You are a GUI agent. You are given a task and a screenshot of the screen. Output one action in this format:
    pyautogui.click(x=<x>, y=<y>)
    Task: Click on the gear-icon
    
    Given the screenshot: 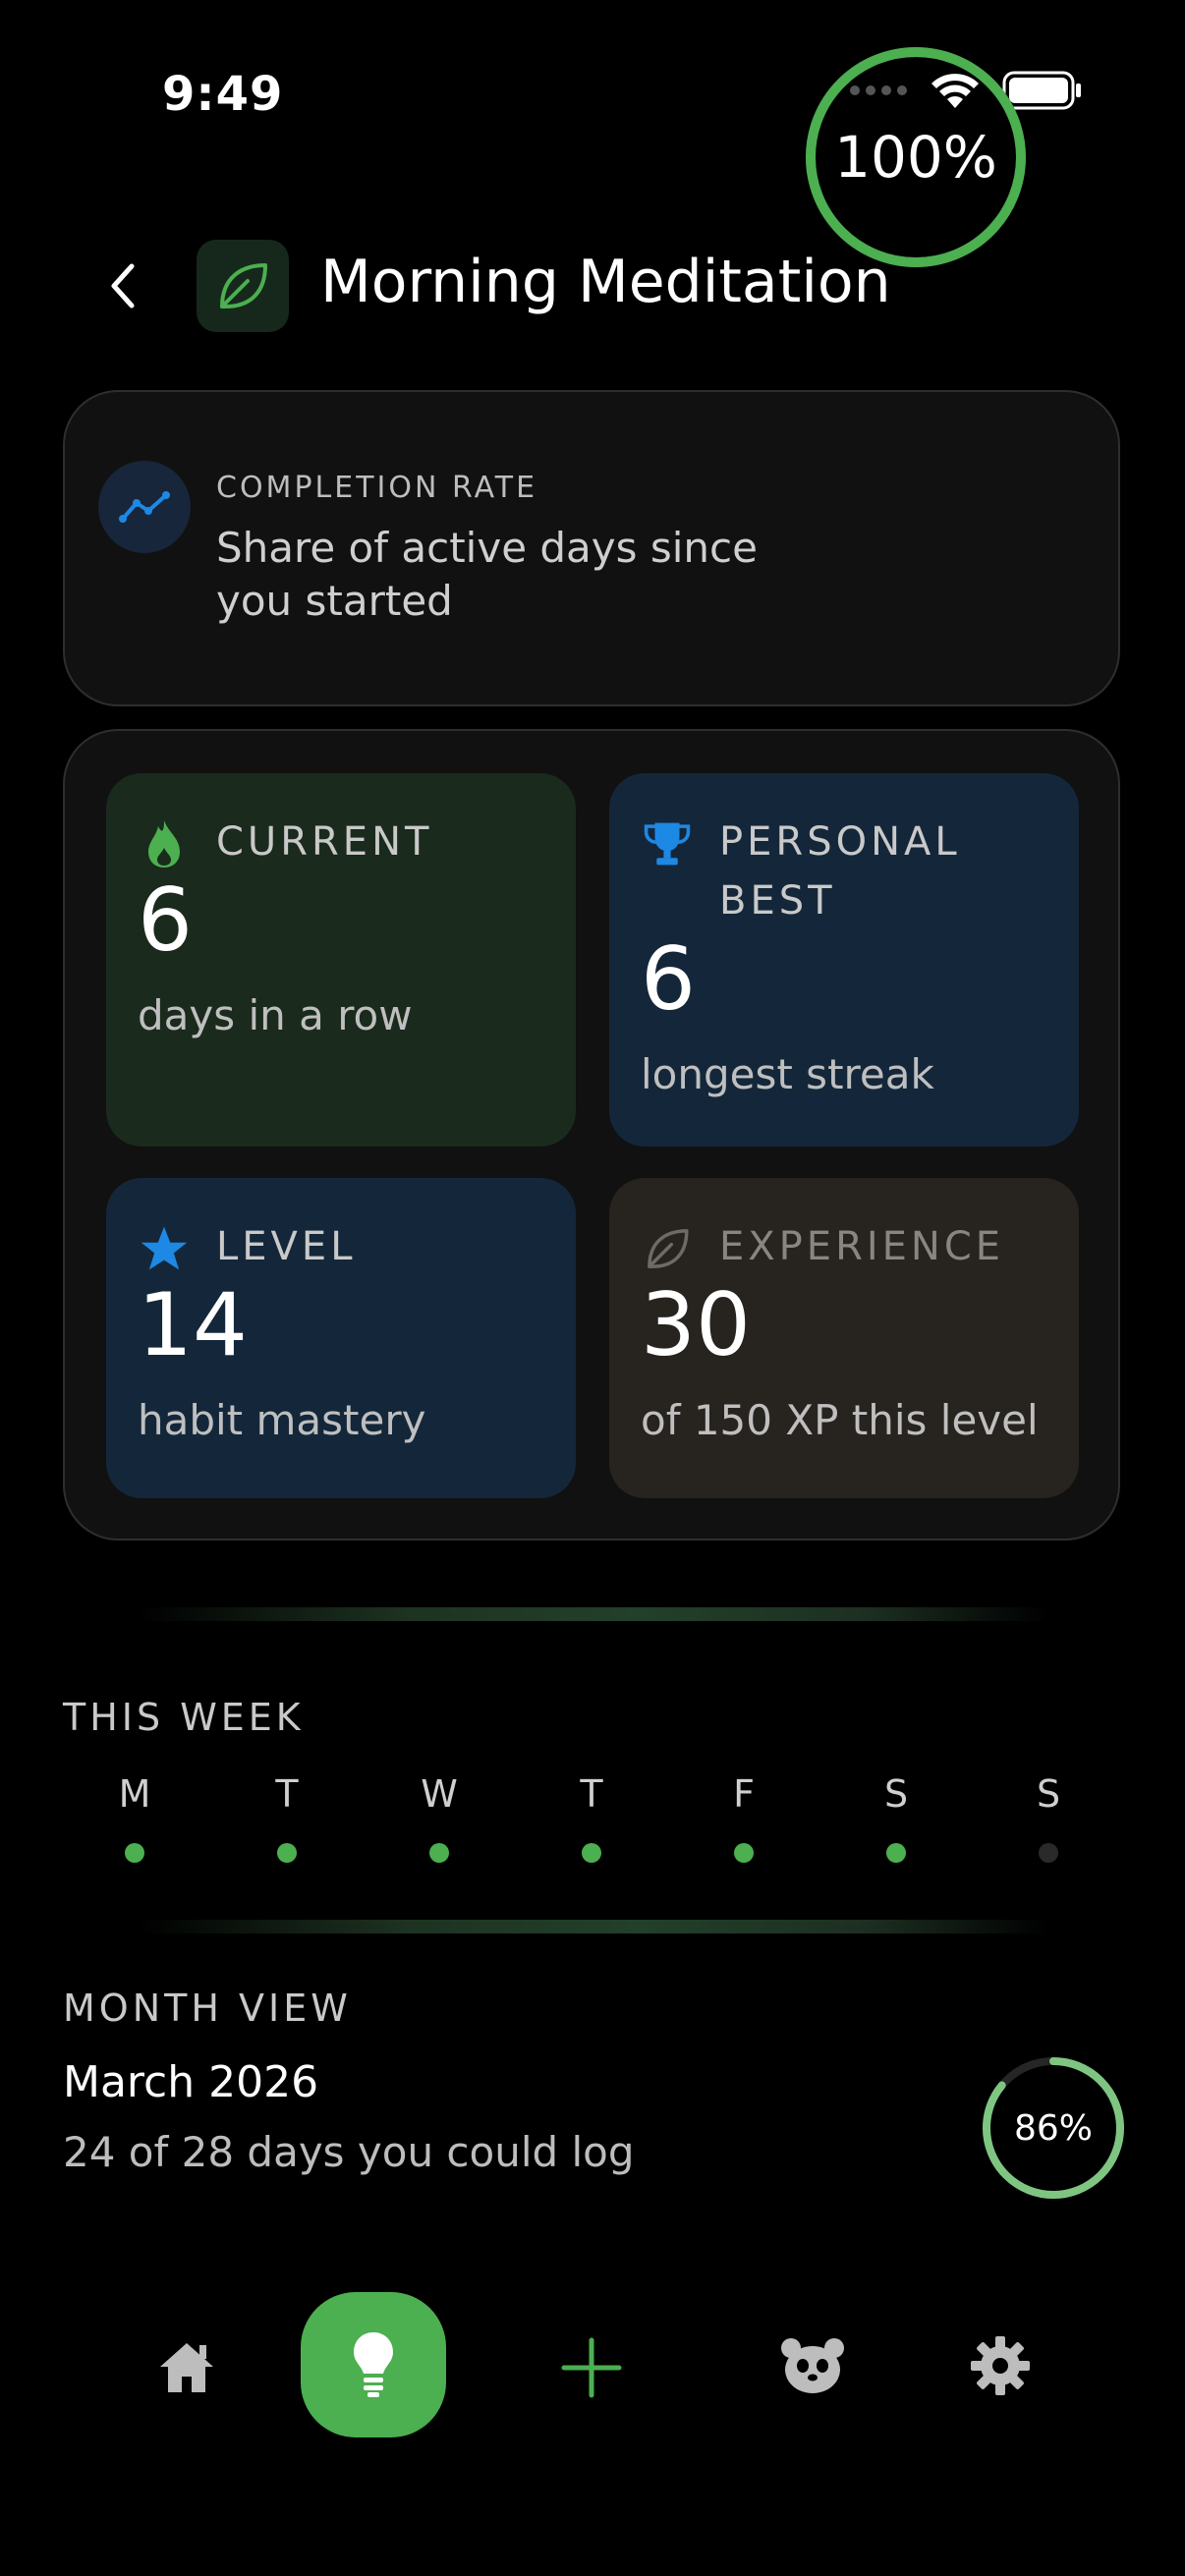 What is the action you would take?
    pyautogui.click(x=1001, y=2365)
    